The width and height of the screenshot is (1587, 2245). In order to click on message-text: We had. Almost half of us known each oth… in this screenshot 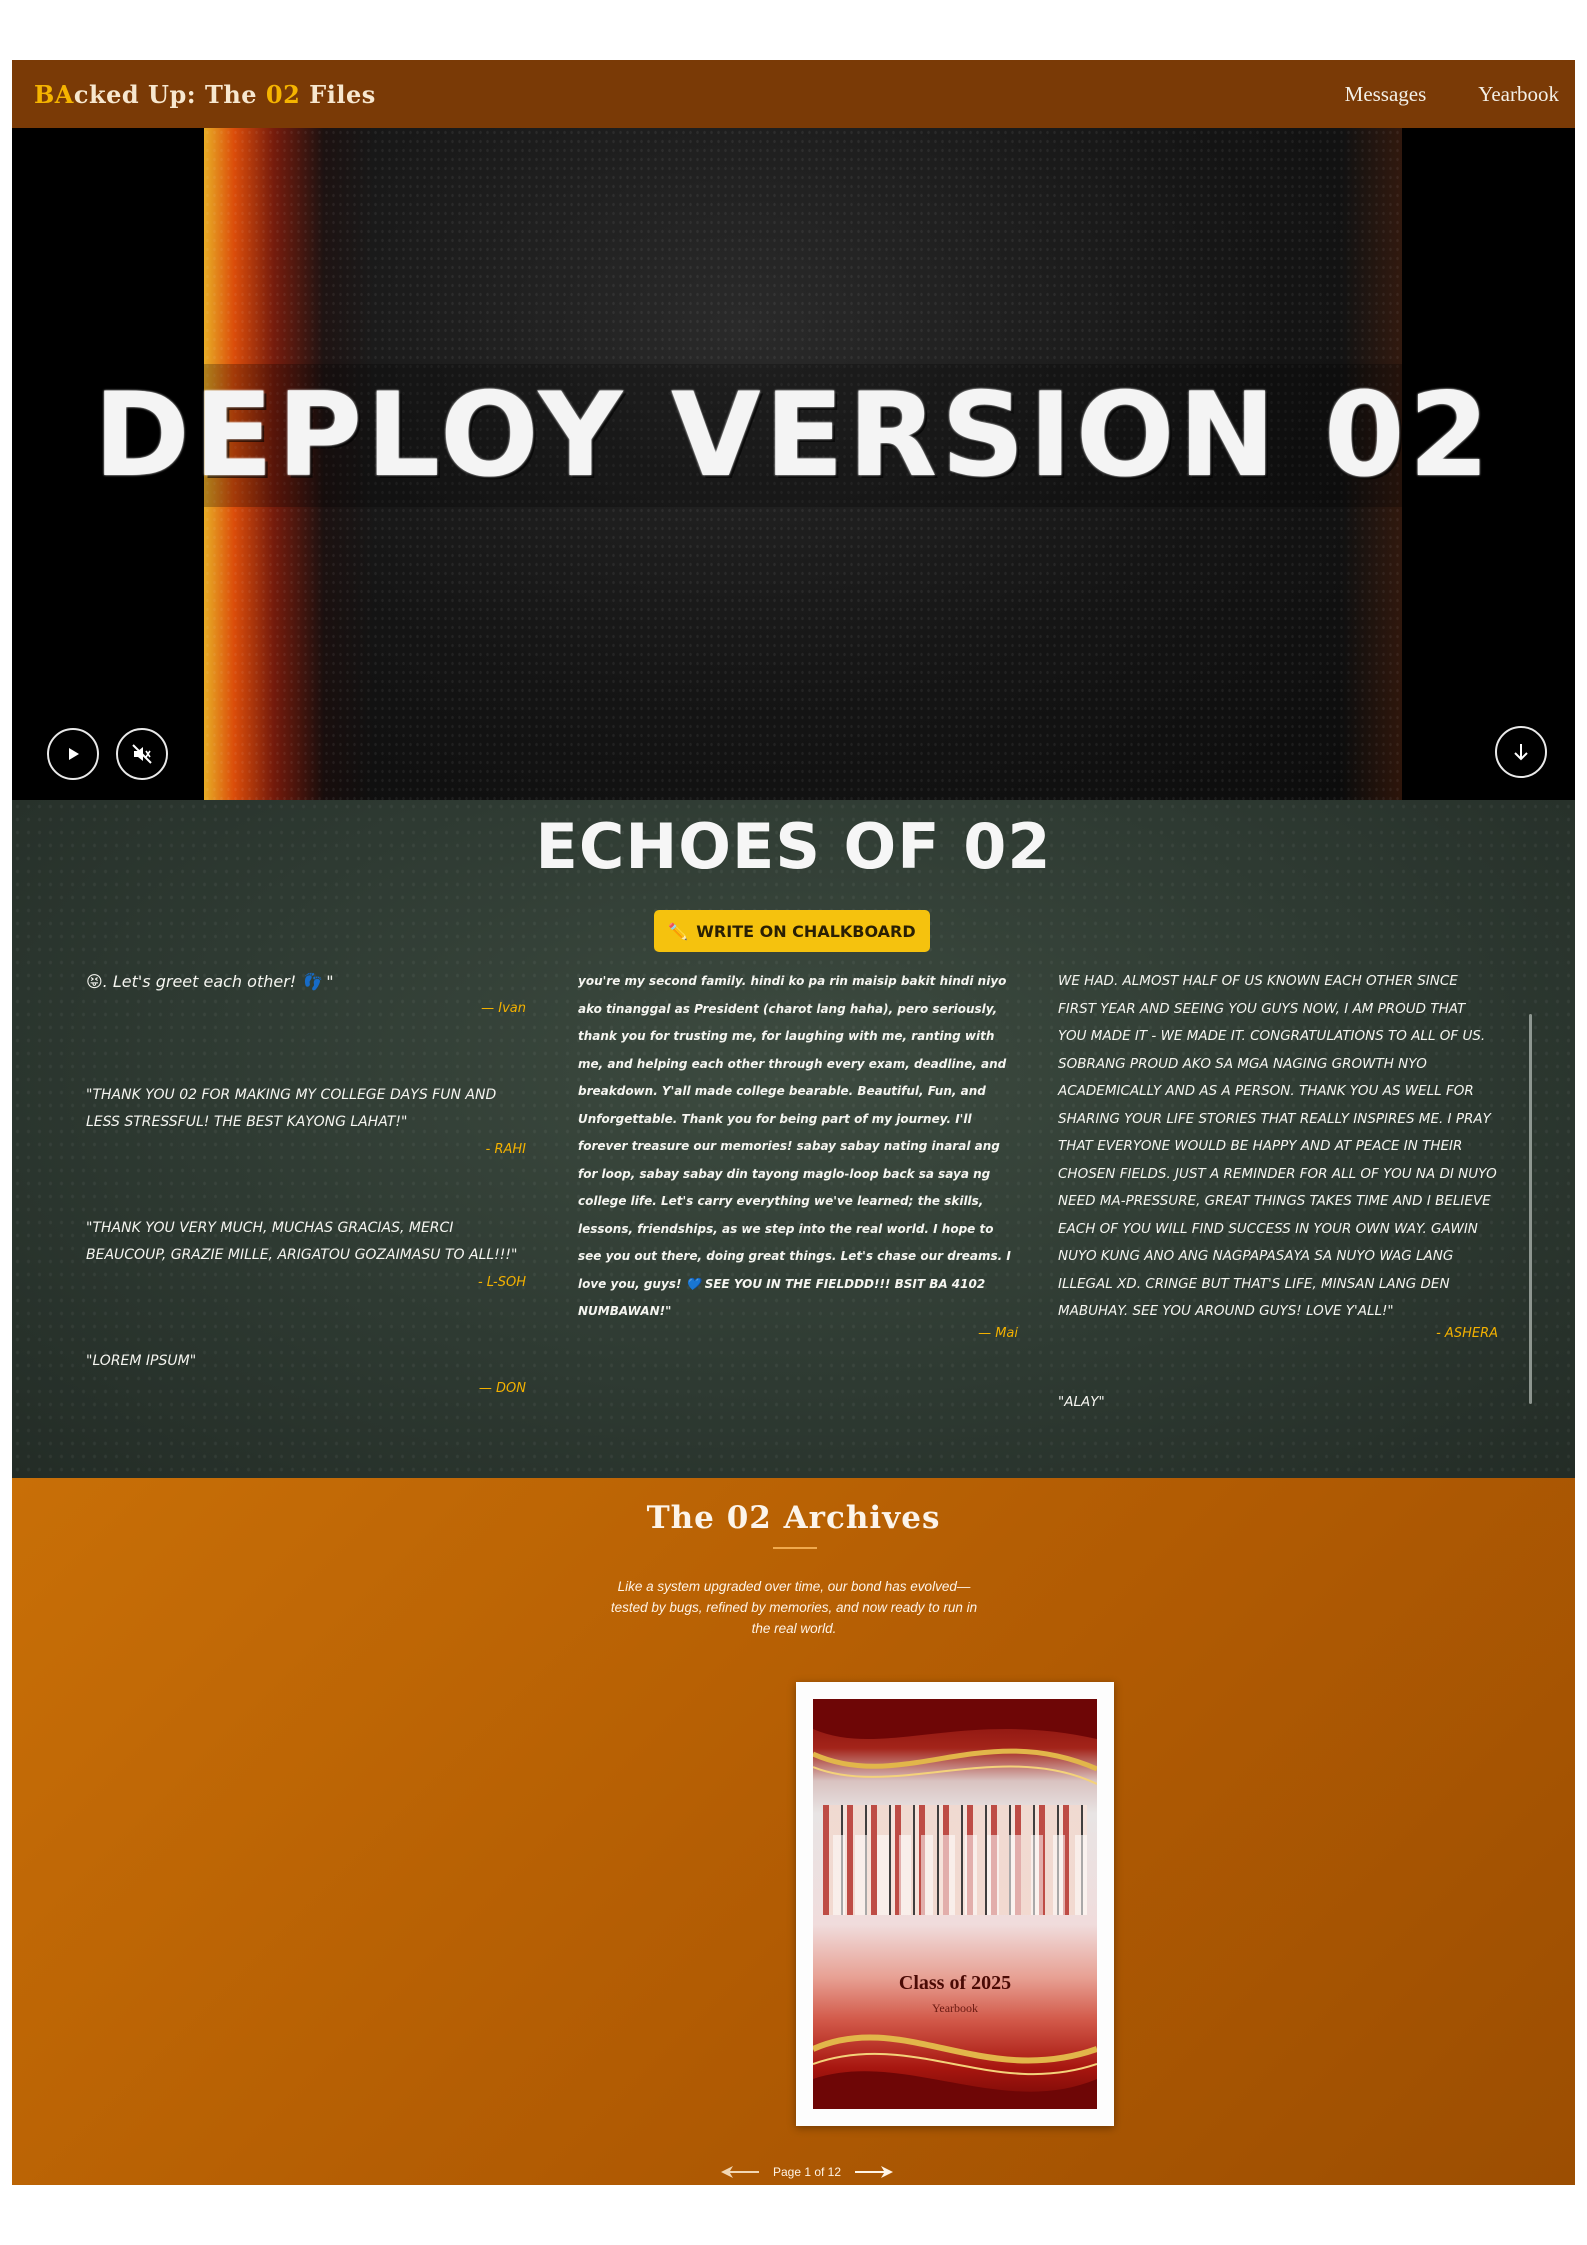, I will do `click(1277, 1146)`.